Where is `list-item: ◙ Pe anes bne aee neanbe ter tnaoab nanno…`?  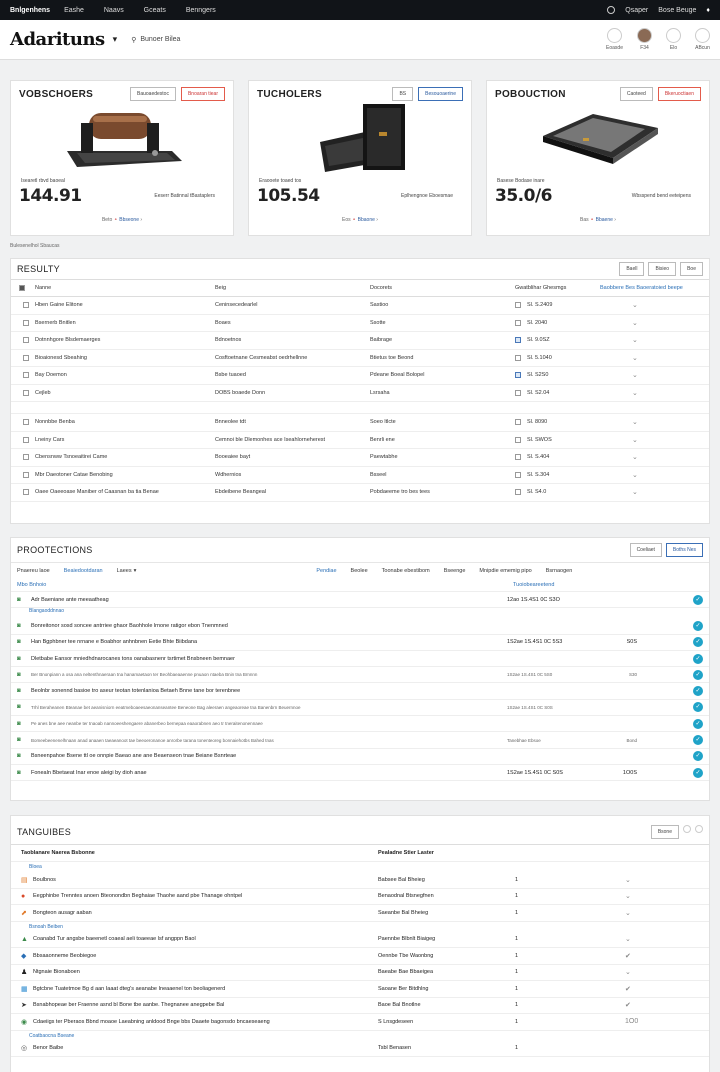 list-item: ◙ Pe anes bne aee neanbe ter tnaoab nanno… is located at coordinates (360, 724).